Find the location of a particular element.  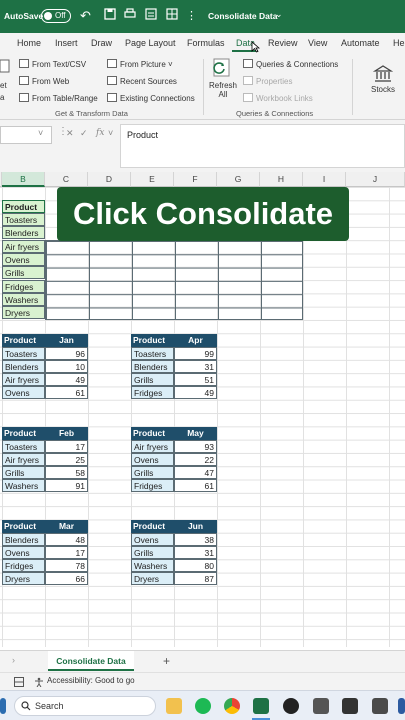

from-web-button: From Web is located at coordinates (44, 81).